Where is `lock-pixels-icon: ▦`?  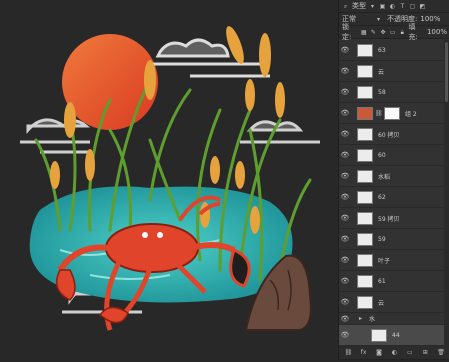 lock-pixels-icon: ▦ is located at coordinates (363, 32).